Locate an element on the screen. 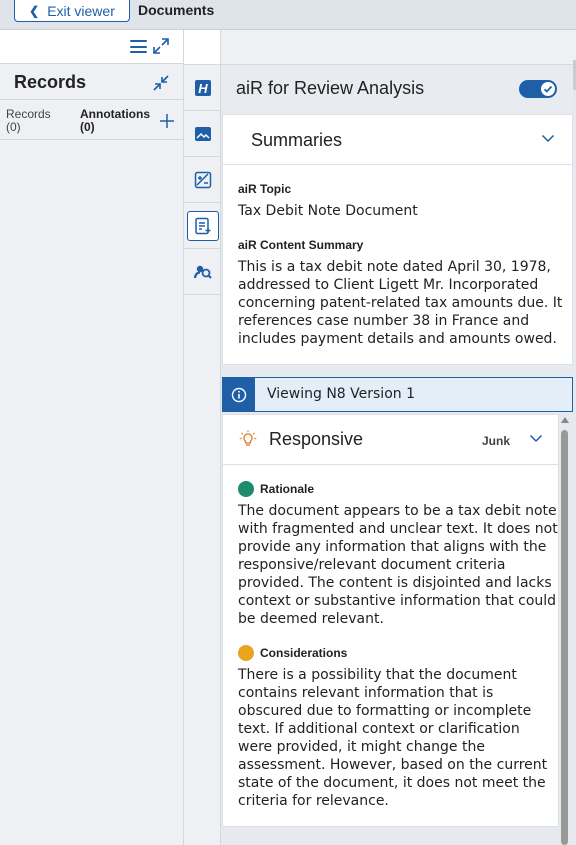  top-bar: ❮ Exit viewer Documents is located at coordinates (288, 15).